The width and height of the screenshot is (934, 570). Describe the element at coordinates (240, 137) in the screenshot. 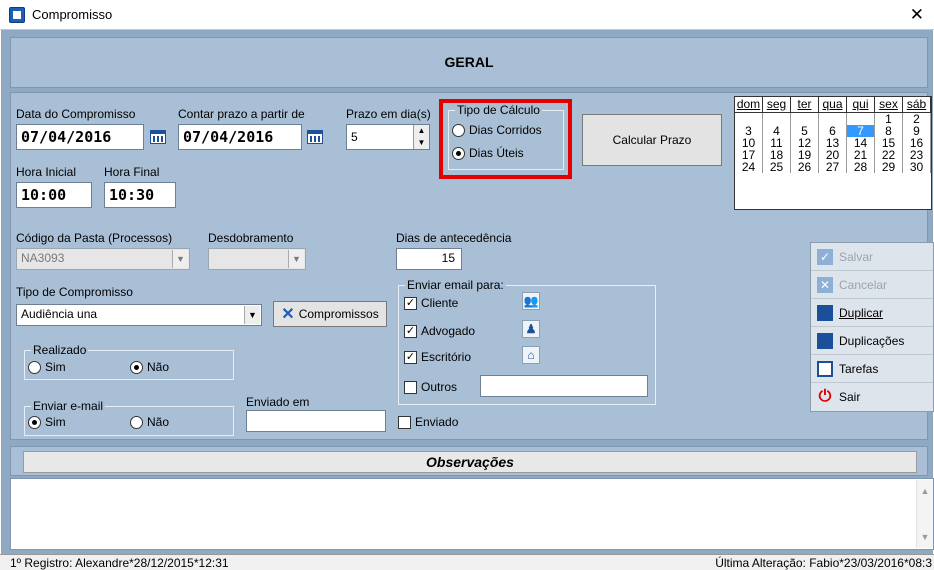

I see `contar-prazo-field: 07/04/2016` at that location.